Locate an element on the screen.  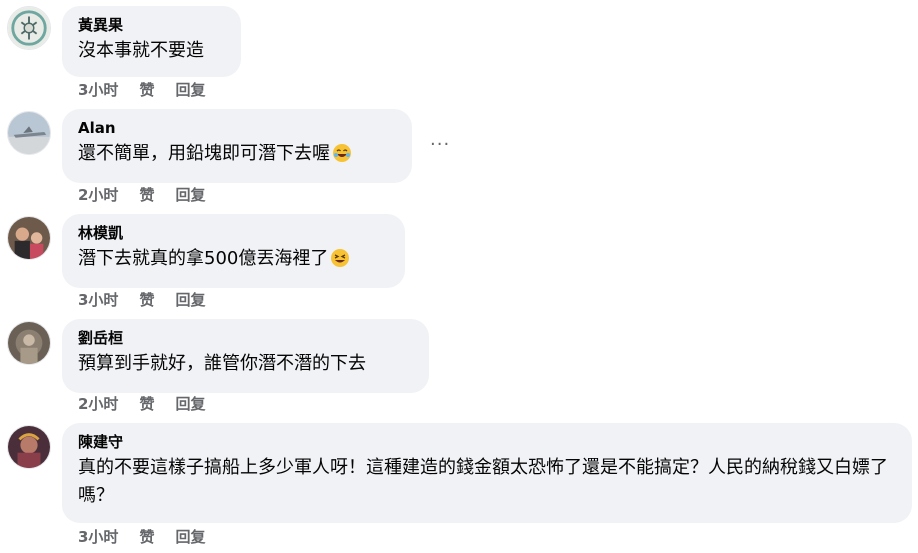
comment-text: 潛下去就真的拿500億丟海裡了 is located at coordinates (233, 259).